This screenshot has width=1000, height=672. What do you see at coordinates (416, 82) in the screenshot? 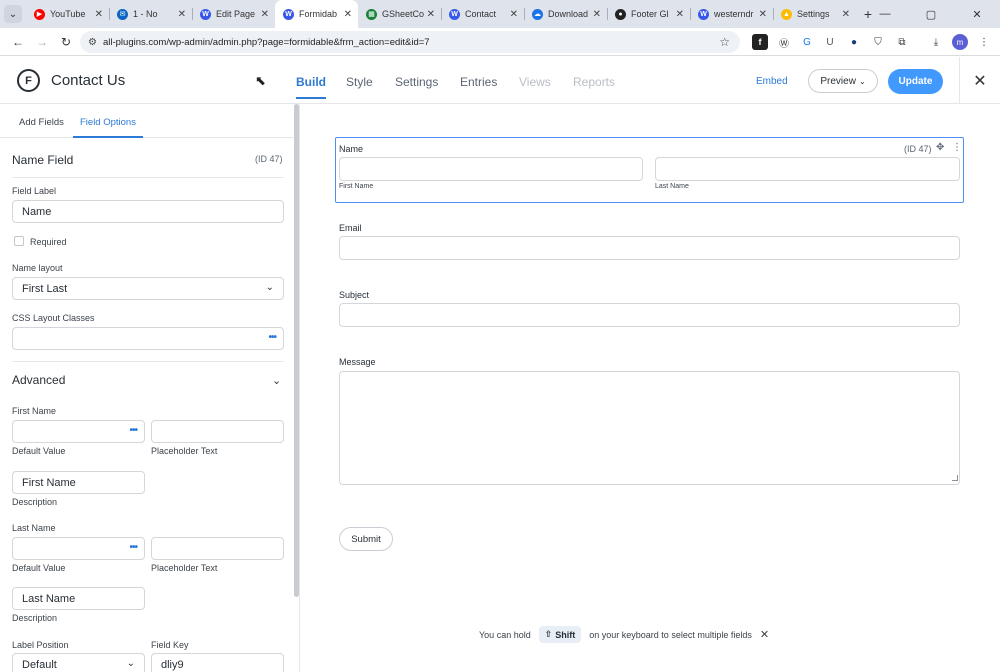
I see `tab-settings: Settings` at bounding box center [416, 82].